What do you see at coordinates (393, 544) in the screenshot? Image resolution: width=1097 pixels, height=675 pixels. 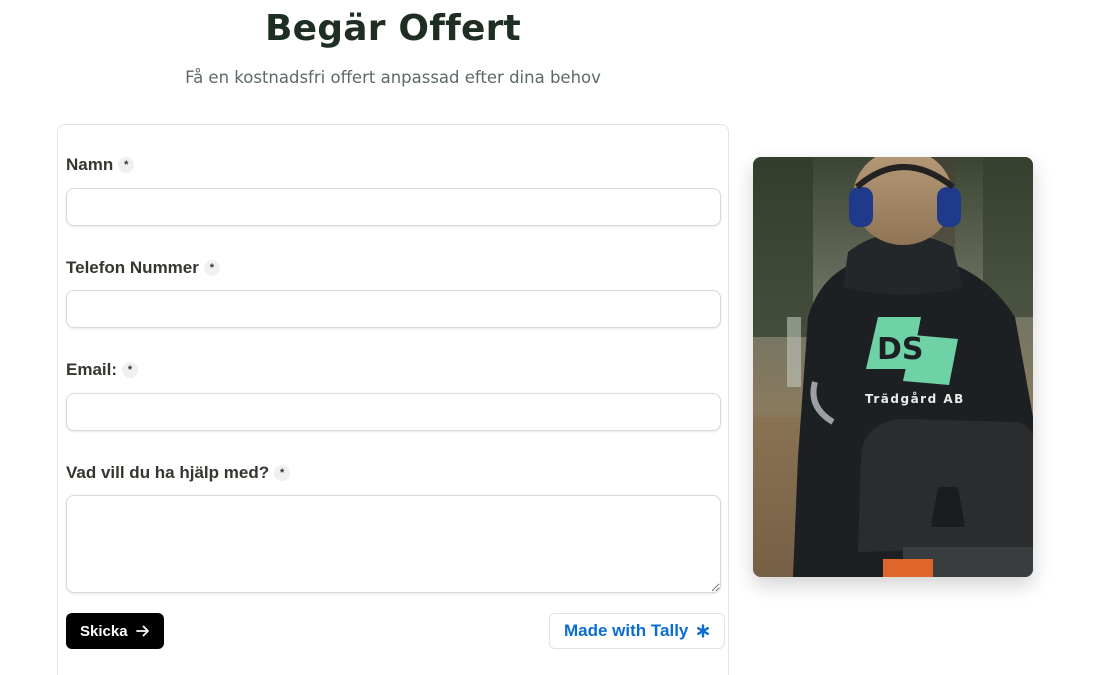 I see `message-textarea` at bounding box center [393, 544].